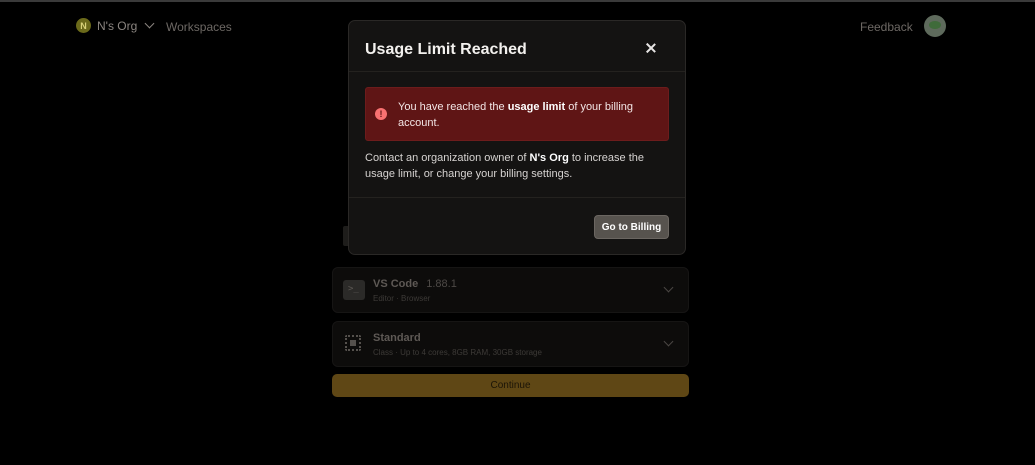 This screenshot has height=465, width=1035. I want to click on org-avatar: N, so click(83, 25).